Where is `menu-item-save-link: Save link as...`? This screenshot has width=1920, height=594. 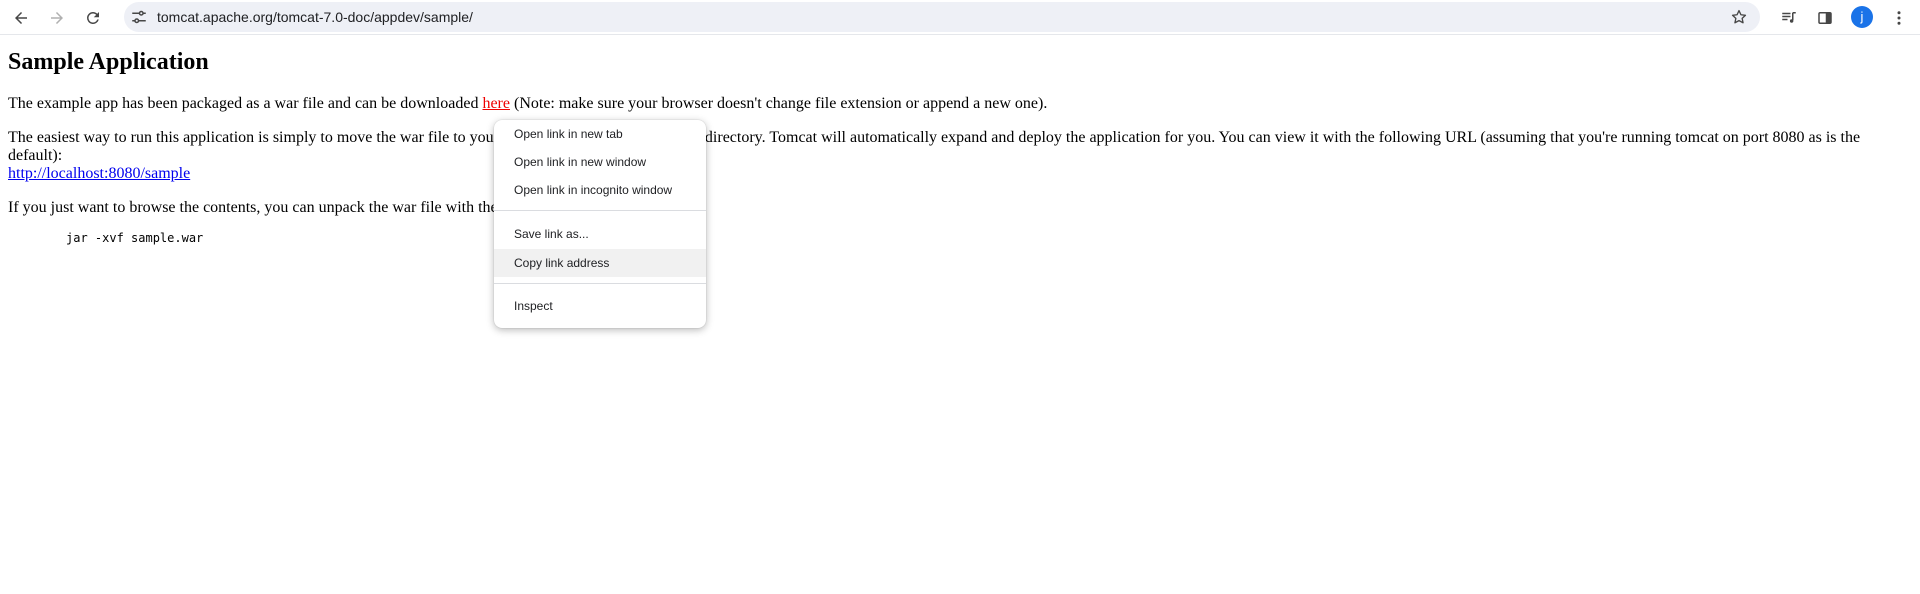
menu-item-save-link: Save link as... is located at coordinates (600, 234).